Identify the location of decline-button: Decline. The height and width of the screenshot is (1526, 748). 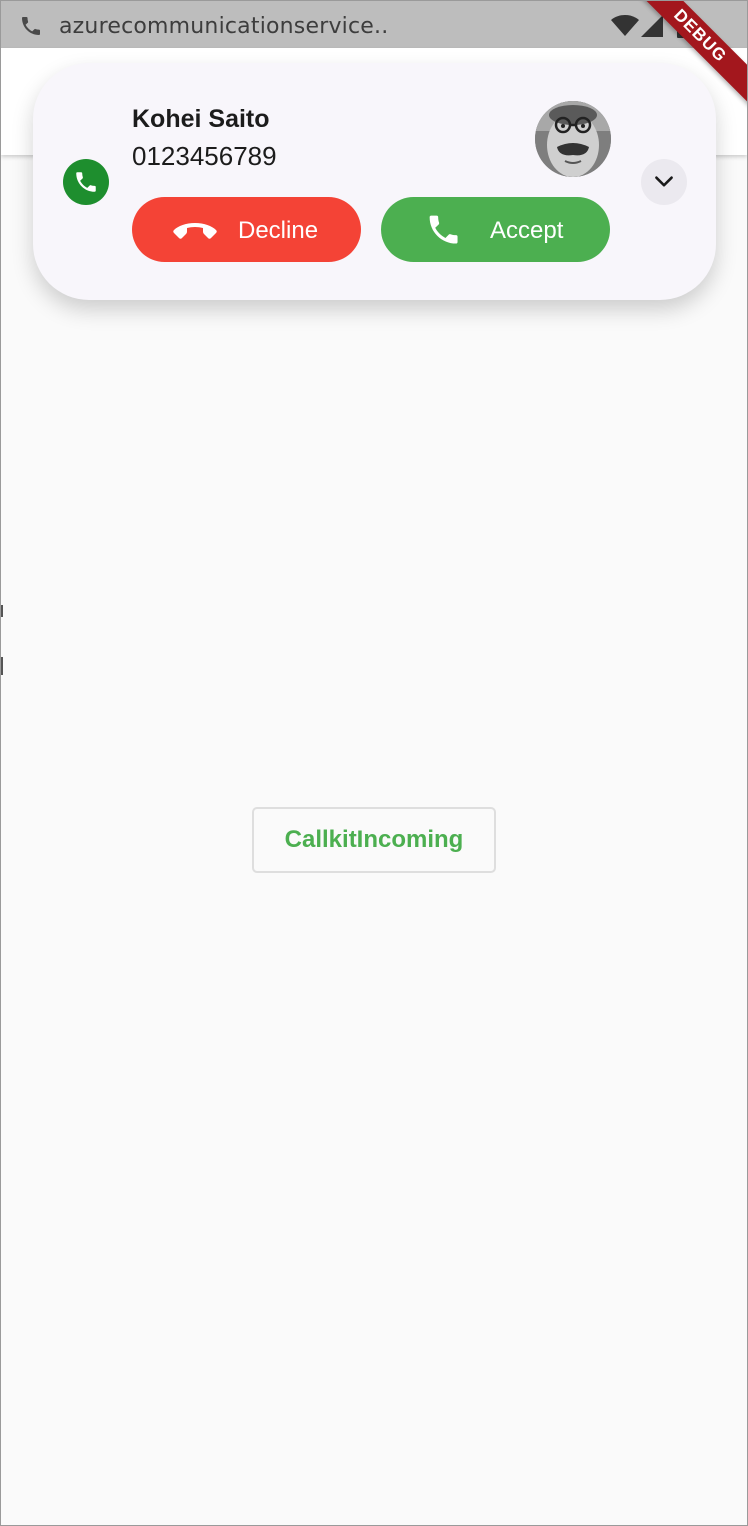
(246, 229).